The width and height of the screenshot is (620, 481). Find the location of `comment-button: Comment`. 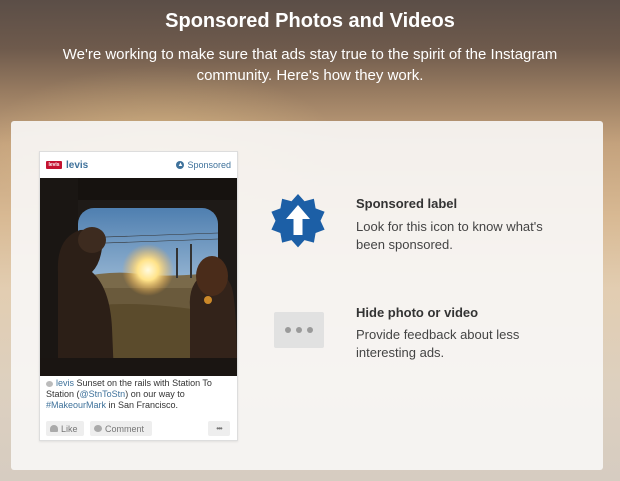

comment-button: Comment is located at coordinates (121, 428).